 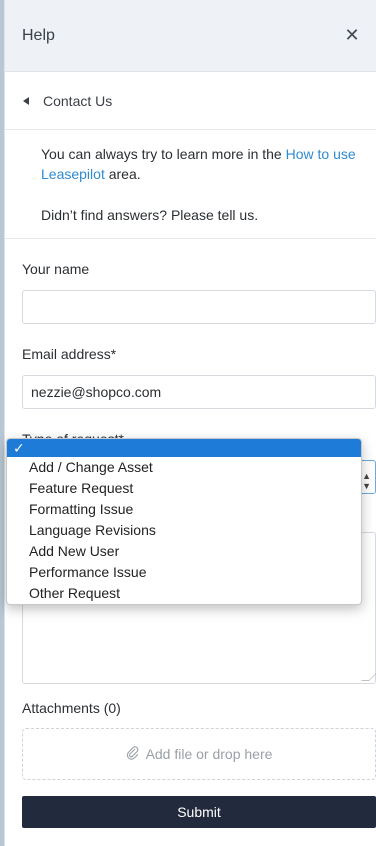 What do you see at coordinates (71, 708) in the screenshot?
I see `attachments-label: Attachments (0)` at bounding box center [71, 708].